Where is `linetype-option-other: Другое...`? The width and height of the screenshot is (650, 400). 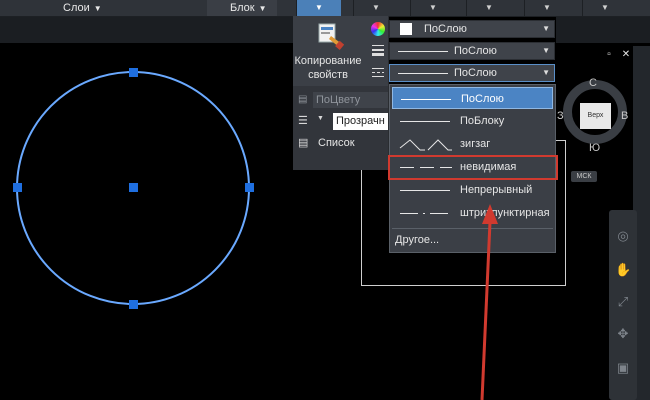
linetype-option-other: Другое... is located at coordinates (417, 240).